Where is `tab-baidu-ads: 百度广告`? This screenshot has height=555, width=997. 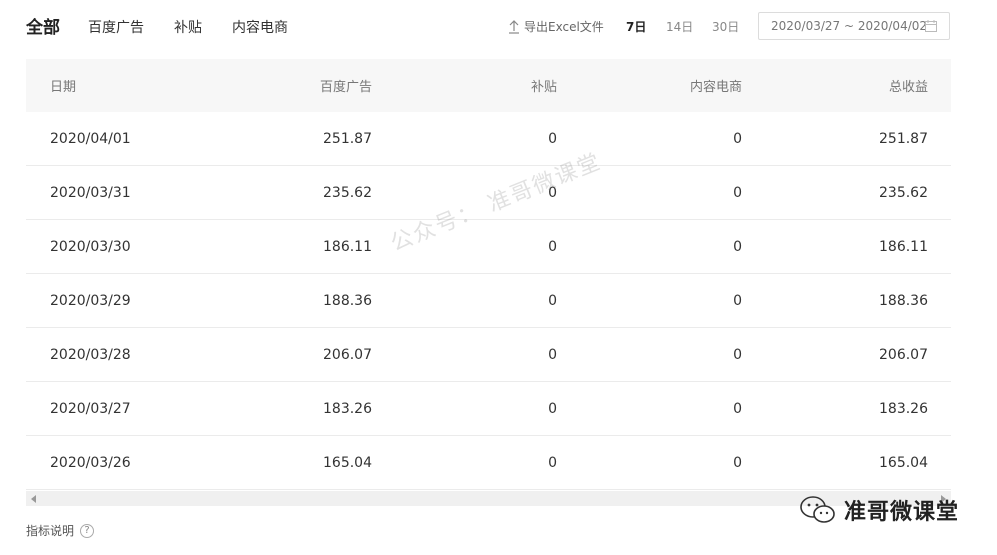
tab-baidu-ads: 百度广告 is located at coordinates (116, 27).